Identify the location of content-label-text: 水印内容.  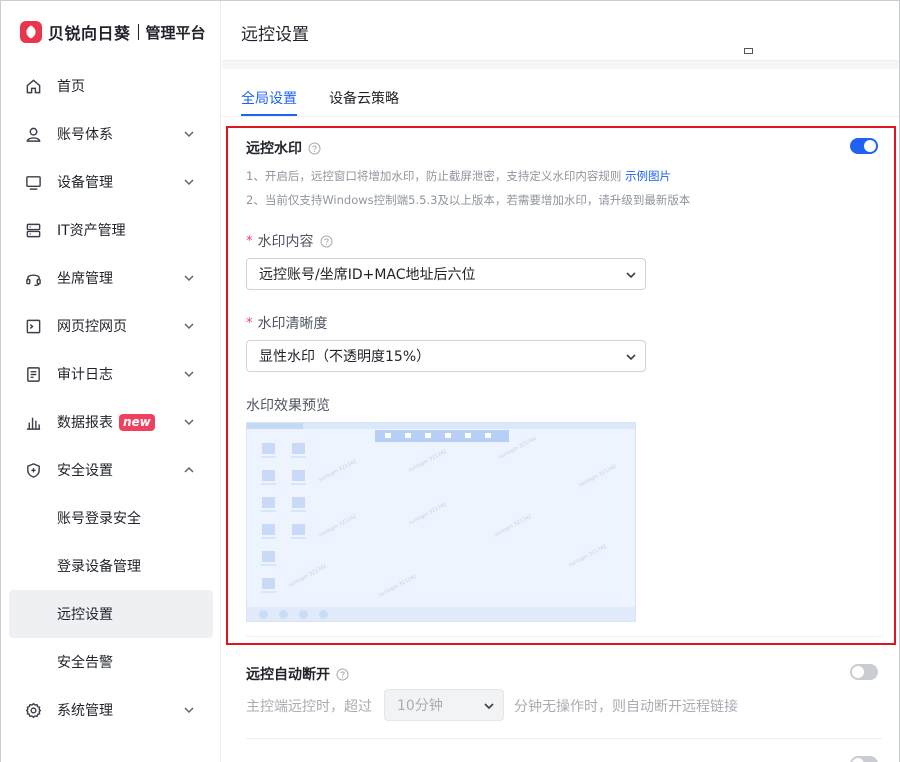
(285, 242).